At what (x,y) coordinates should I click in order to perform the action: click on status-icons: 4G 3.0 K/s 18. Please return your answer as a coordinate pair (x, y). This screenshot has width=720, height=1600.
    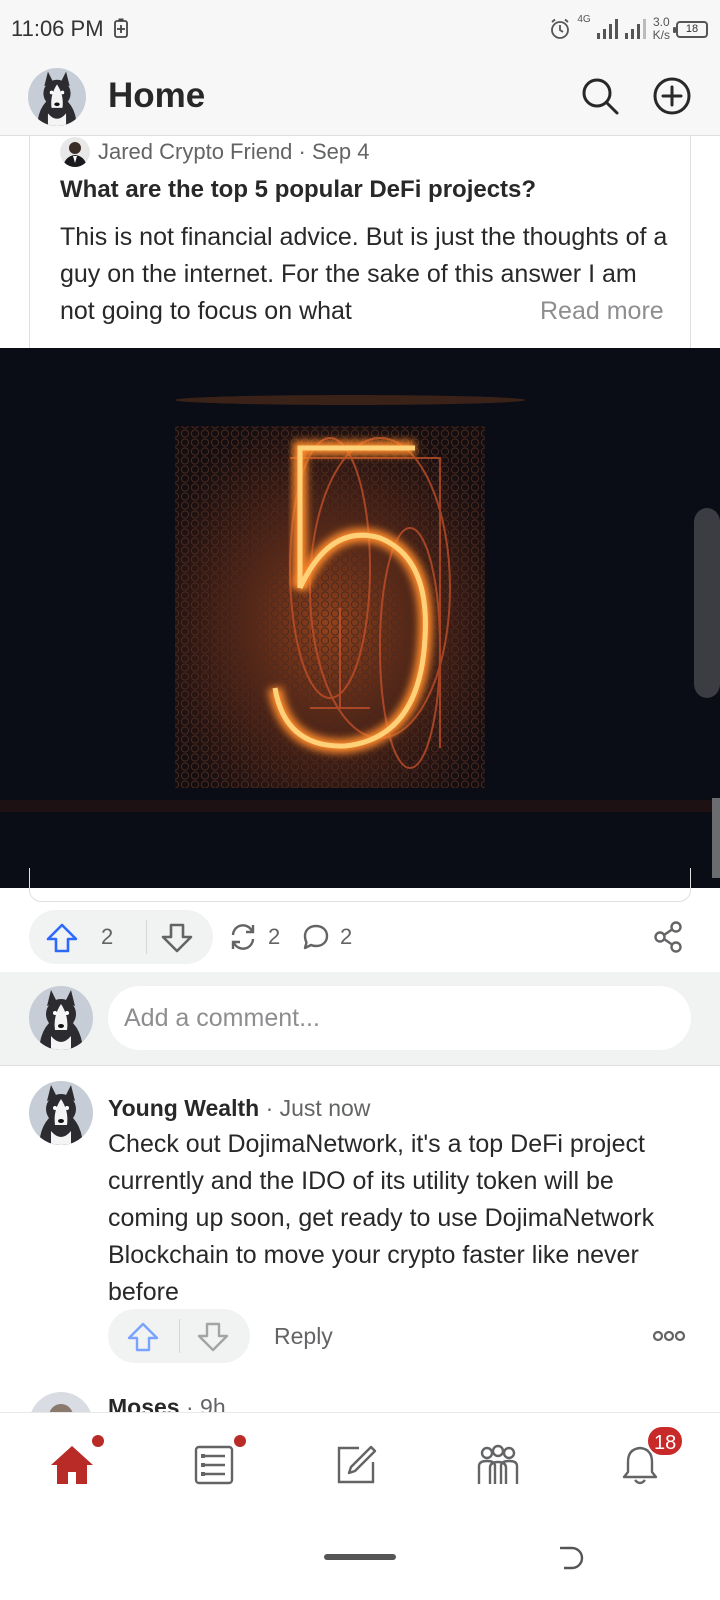
    Looking at the image, I should click on (628, 29).